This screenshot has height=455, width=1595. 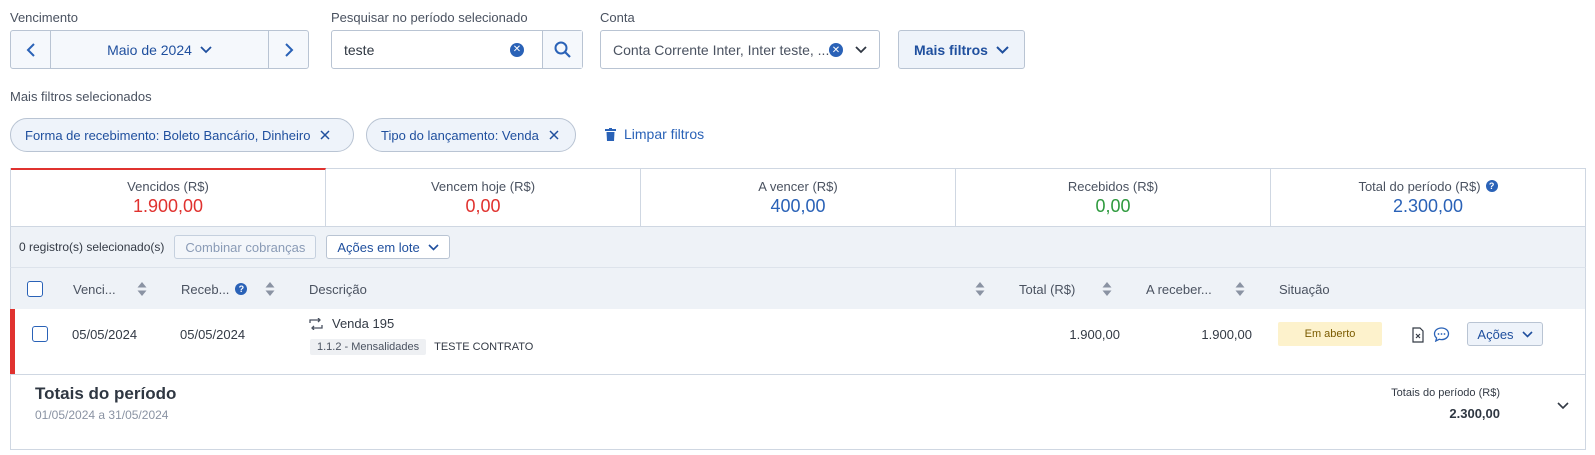 I want to click on chat-bubble-icon, so click(x=1441, y=335).